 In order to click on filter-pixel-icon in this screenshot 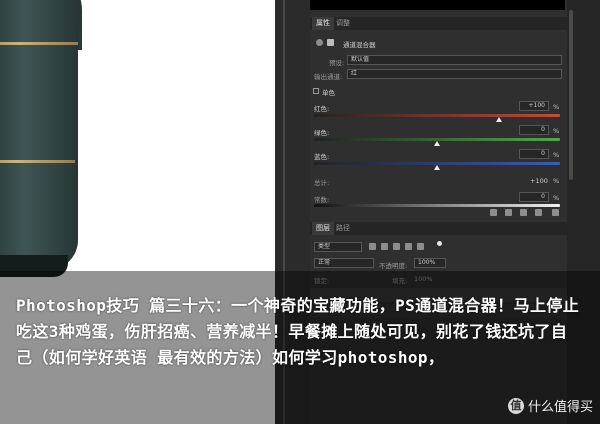, I will do `click(372, 246)`.